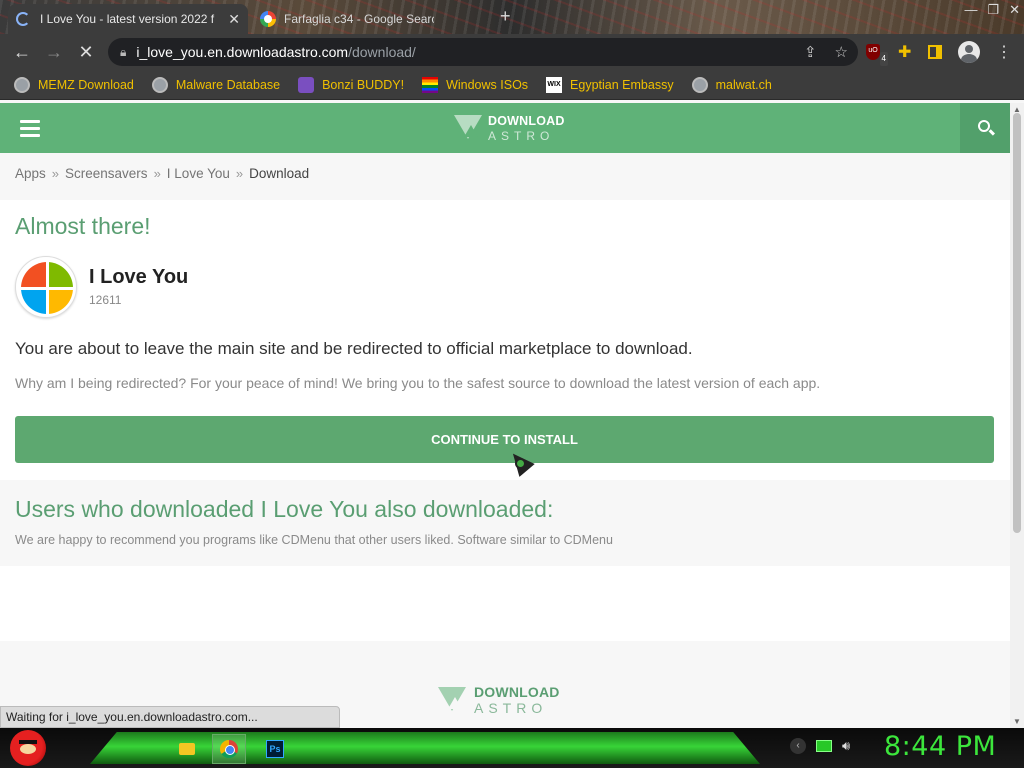 The height and width of the screenshot is (768, 1024). What do you see at coordinates (824, 746) in the screenshot?
I see `network-icon` at bounding box center [824, 746].